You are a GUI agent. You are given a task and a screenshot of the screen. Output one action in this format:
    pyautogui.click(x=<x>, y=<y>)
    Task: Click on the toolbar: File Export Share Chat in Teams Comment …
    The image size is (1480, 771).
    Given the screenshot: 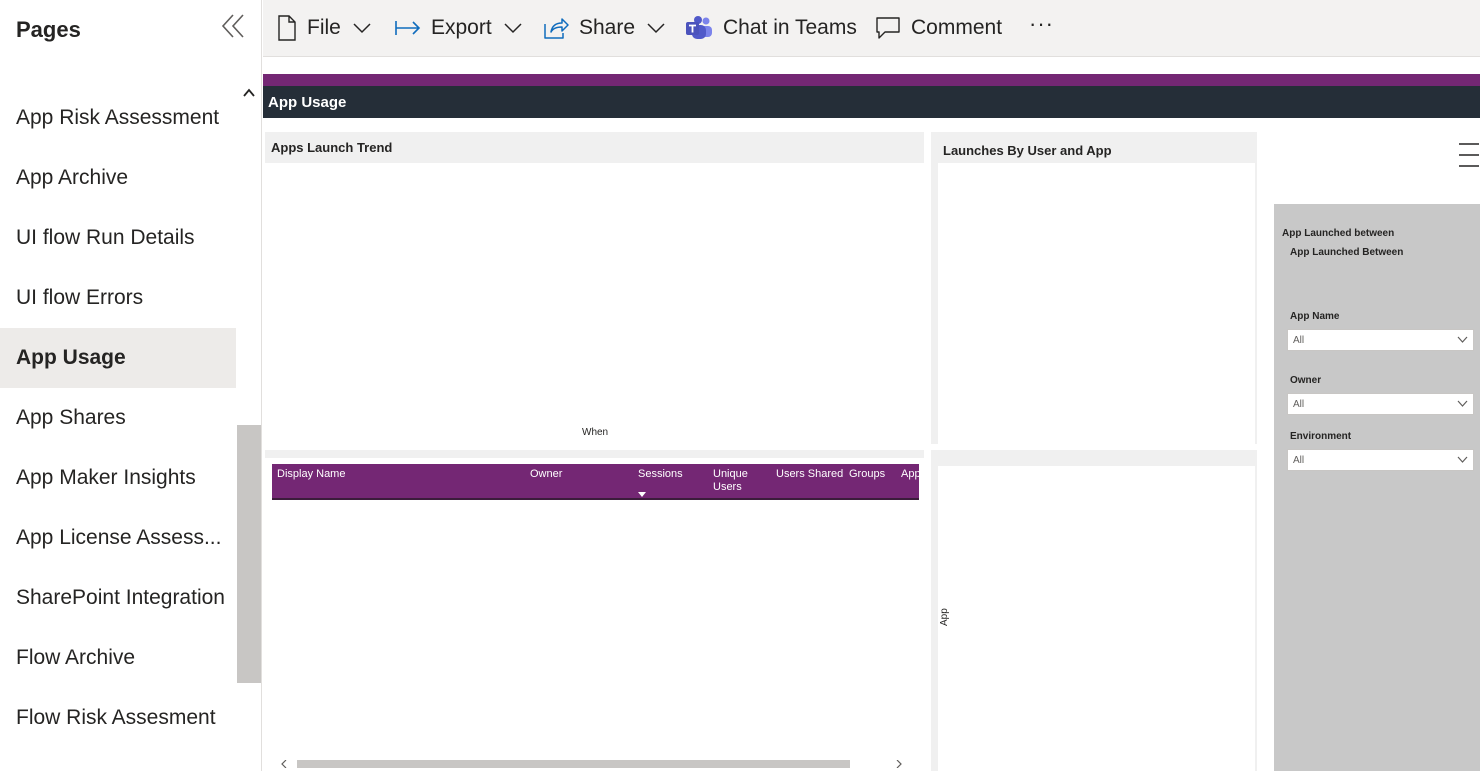 What is the action you would take?
    pyautogui.click(x=871, y=28)
    